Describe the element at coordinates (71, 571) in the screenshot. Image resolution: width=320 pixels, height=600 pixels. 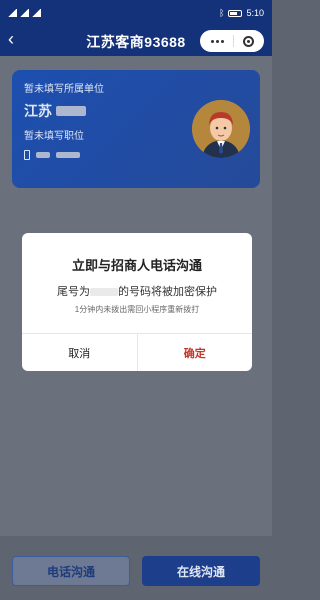
I see `phone-contact-button: 电话沟通` at that location.